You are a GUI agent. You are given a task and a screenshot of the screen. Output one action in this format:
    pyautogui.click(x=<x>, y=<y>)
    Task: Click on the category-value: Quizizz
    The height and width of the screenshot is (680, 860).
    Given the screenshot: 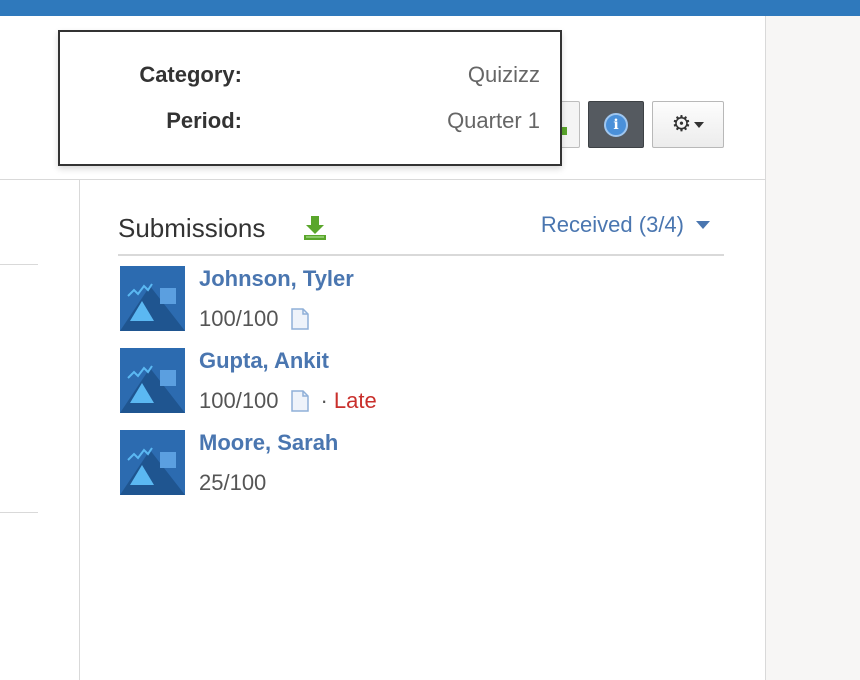 What is the action you would take?
    pyautogui.click(x=503, y=74)
    